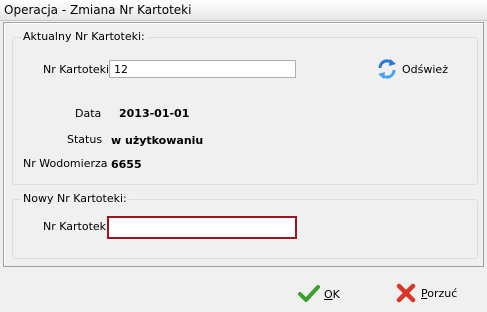 The width and height of the screenshot is (487, 312). Describe the element at coordinates (425, 69) in the screenshot. I see `refresh-label: Odśwież` at that location.